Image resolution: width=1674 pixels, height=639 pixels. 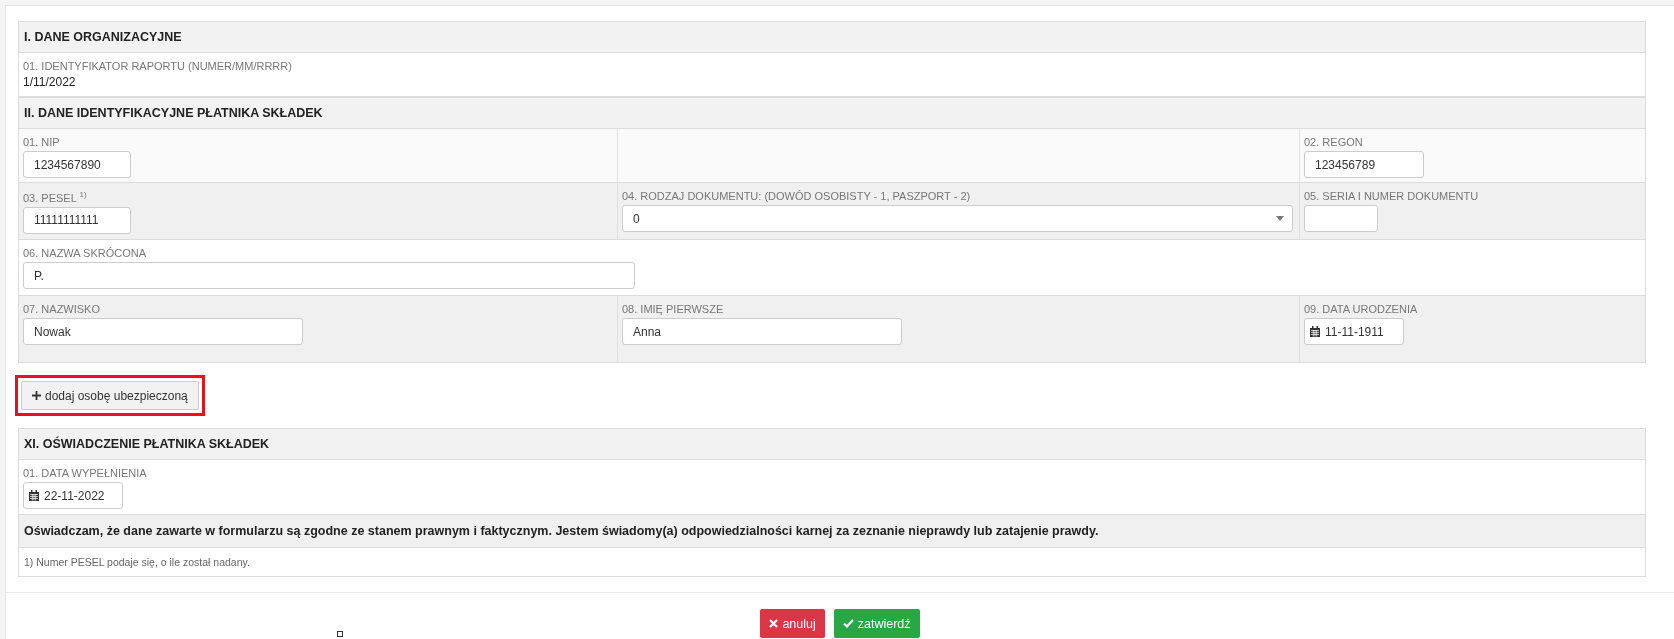 What do you see at coordinates (796, 196) in the screenshot?
I see `field-label: 04. RODZAJ DOKUMENTU: (DOWÓD OSOBISTY - 1, PASZPORT - 2)` at bounding box center [796, 196].